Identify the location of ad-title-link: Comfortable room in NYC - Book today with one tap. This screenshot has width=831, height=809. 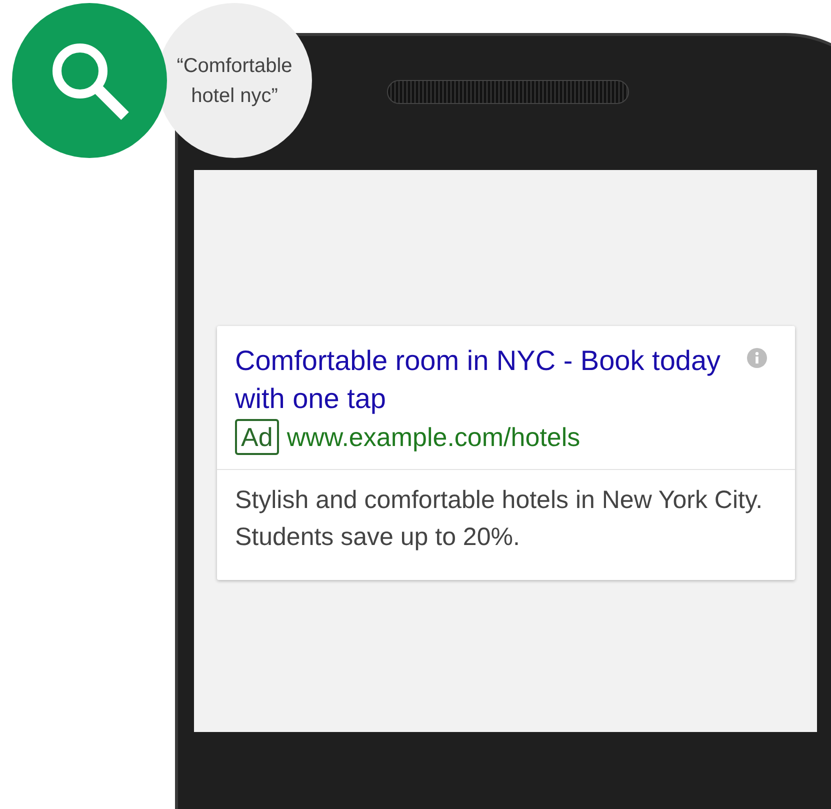
(490, 380).